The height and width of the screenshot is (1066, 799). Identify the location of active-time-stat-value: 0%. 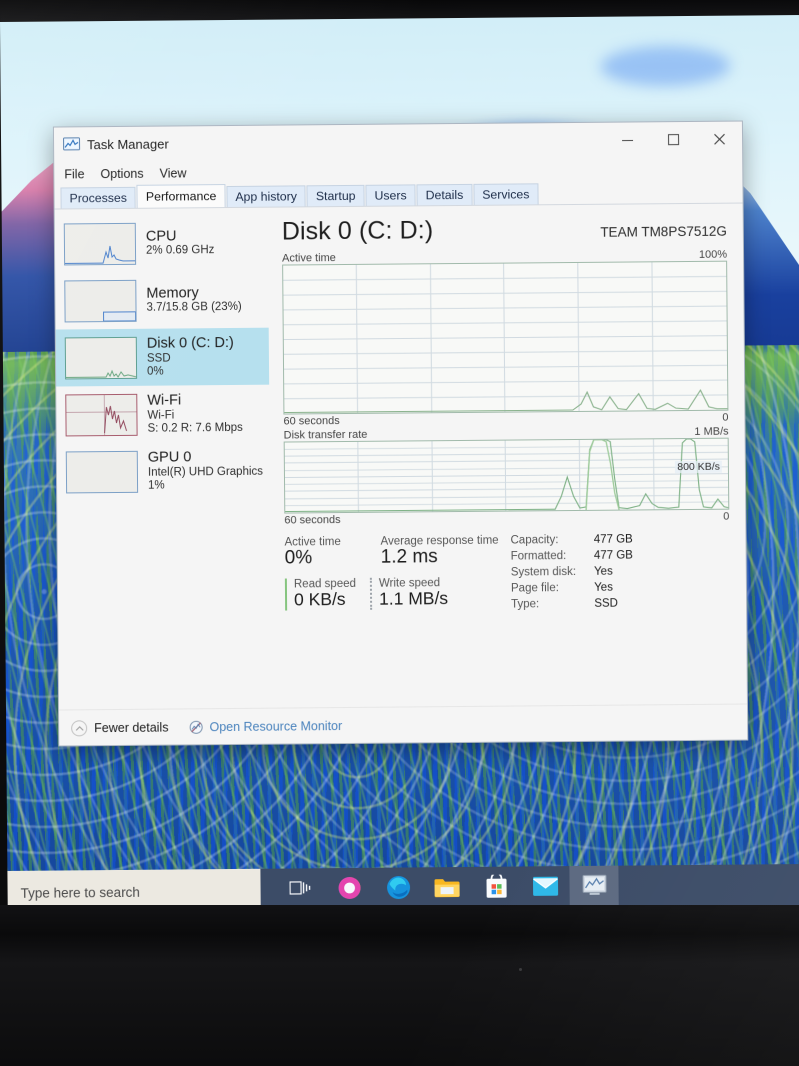
(298, 558).